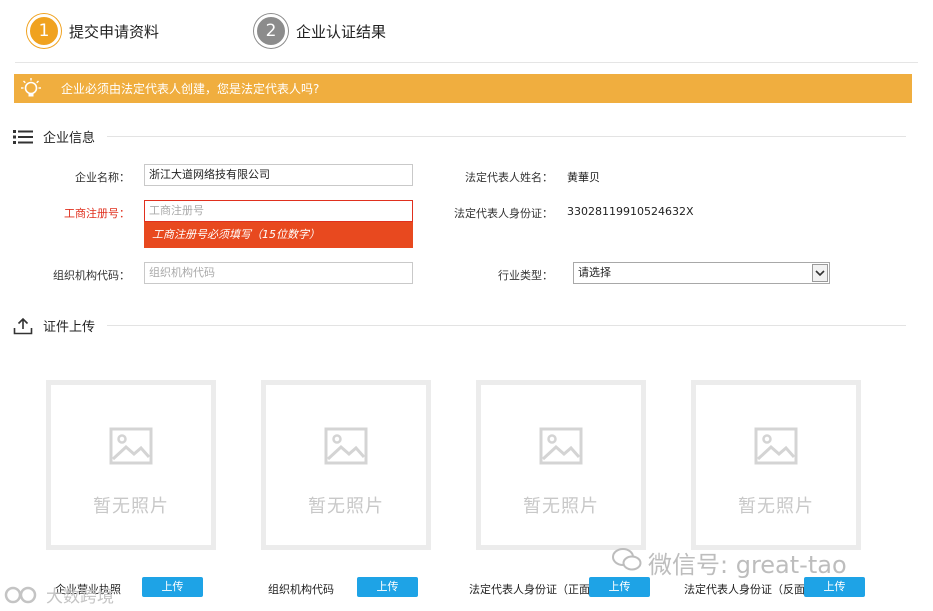 The image size is (933, 611). What do you see at coordinates (69, 138) in the screenshot?
I see `company-info-title: 企业信息` at bounding box center [69, 138].